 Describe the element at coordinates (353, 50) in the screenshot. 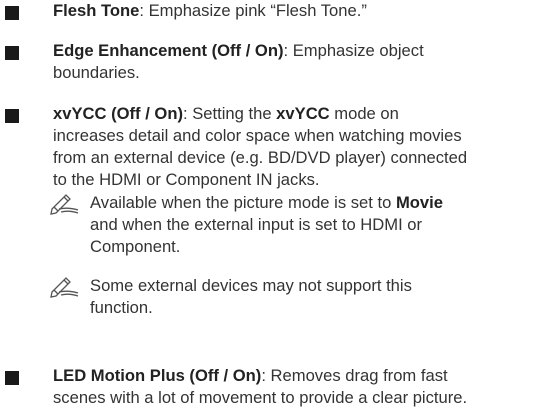

I see `item-description: : Emphasize object` at that location.